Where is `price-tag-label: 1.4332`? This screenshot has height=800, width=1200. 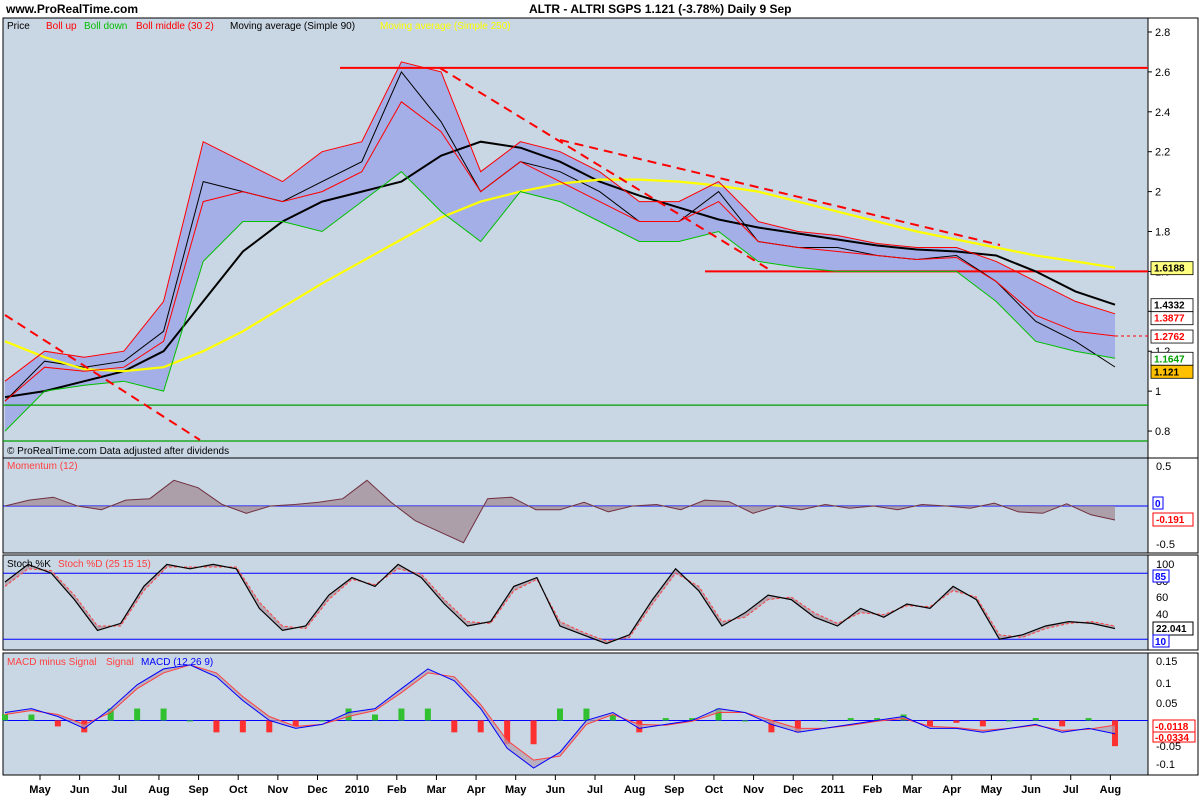 price-tag-label: 1.4332 is located at coordinates (1169, 306).